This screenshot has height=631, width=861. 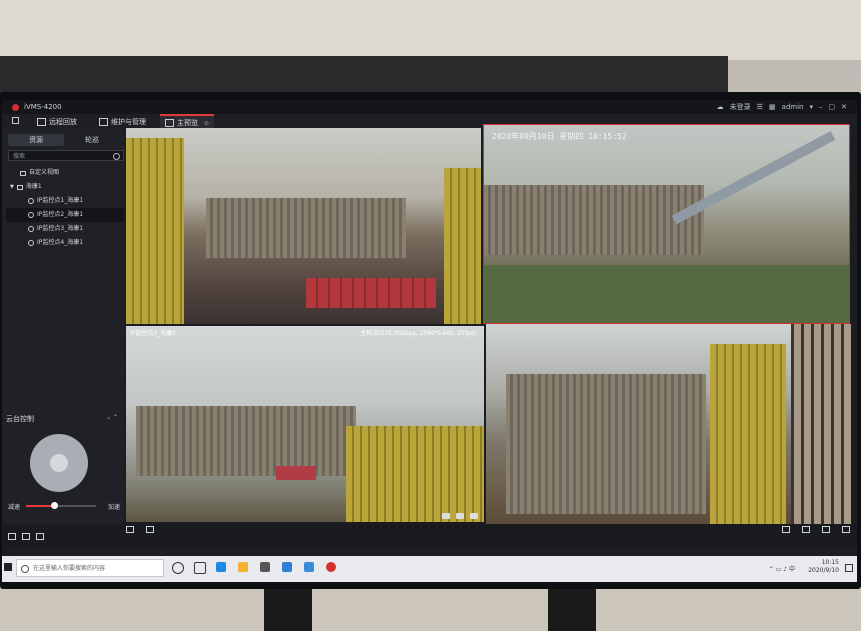 What do you see at coordinates (221, 567) in the screenshot?
I see `edge-icon` at bounding box center [221, 567].